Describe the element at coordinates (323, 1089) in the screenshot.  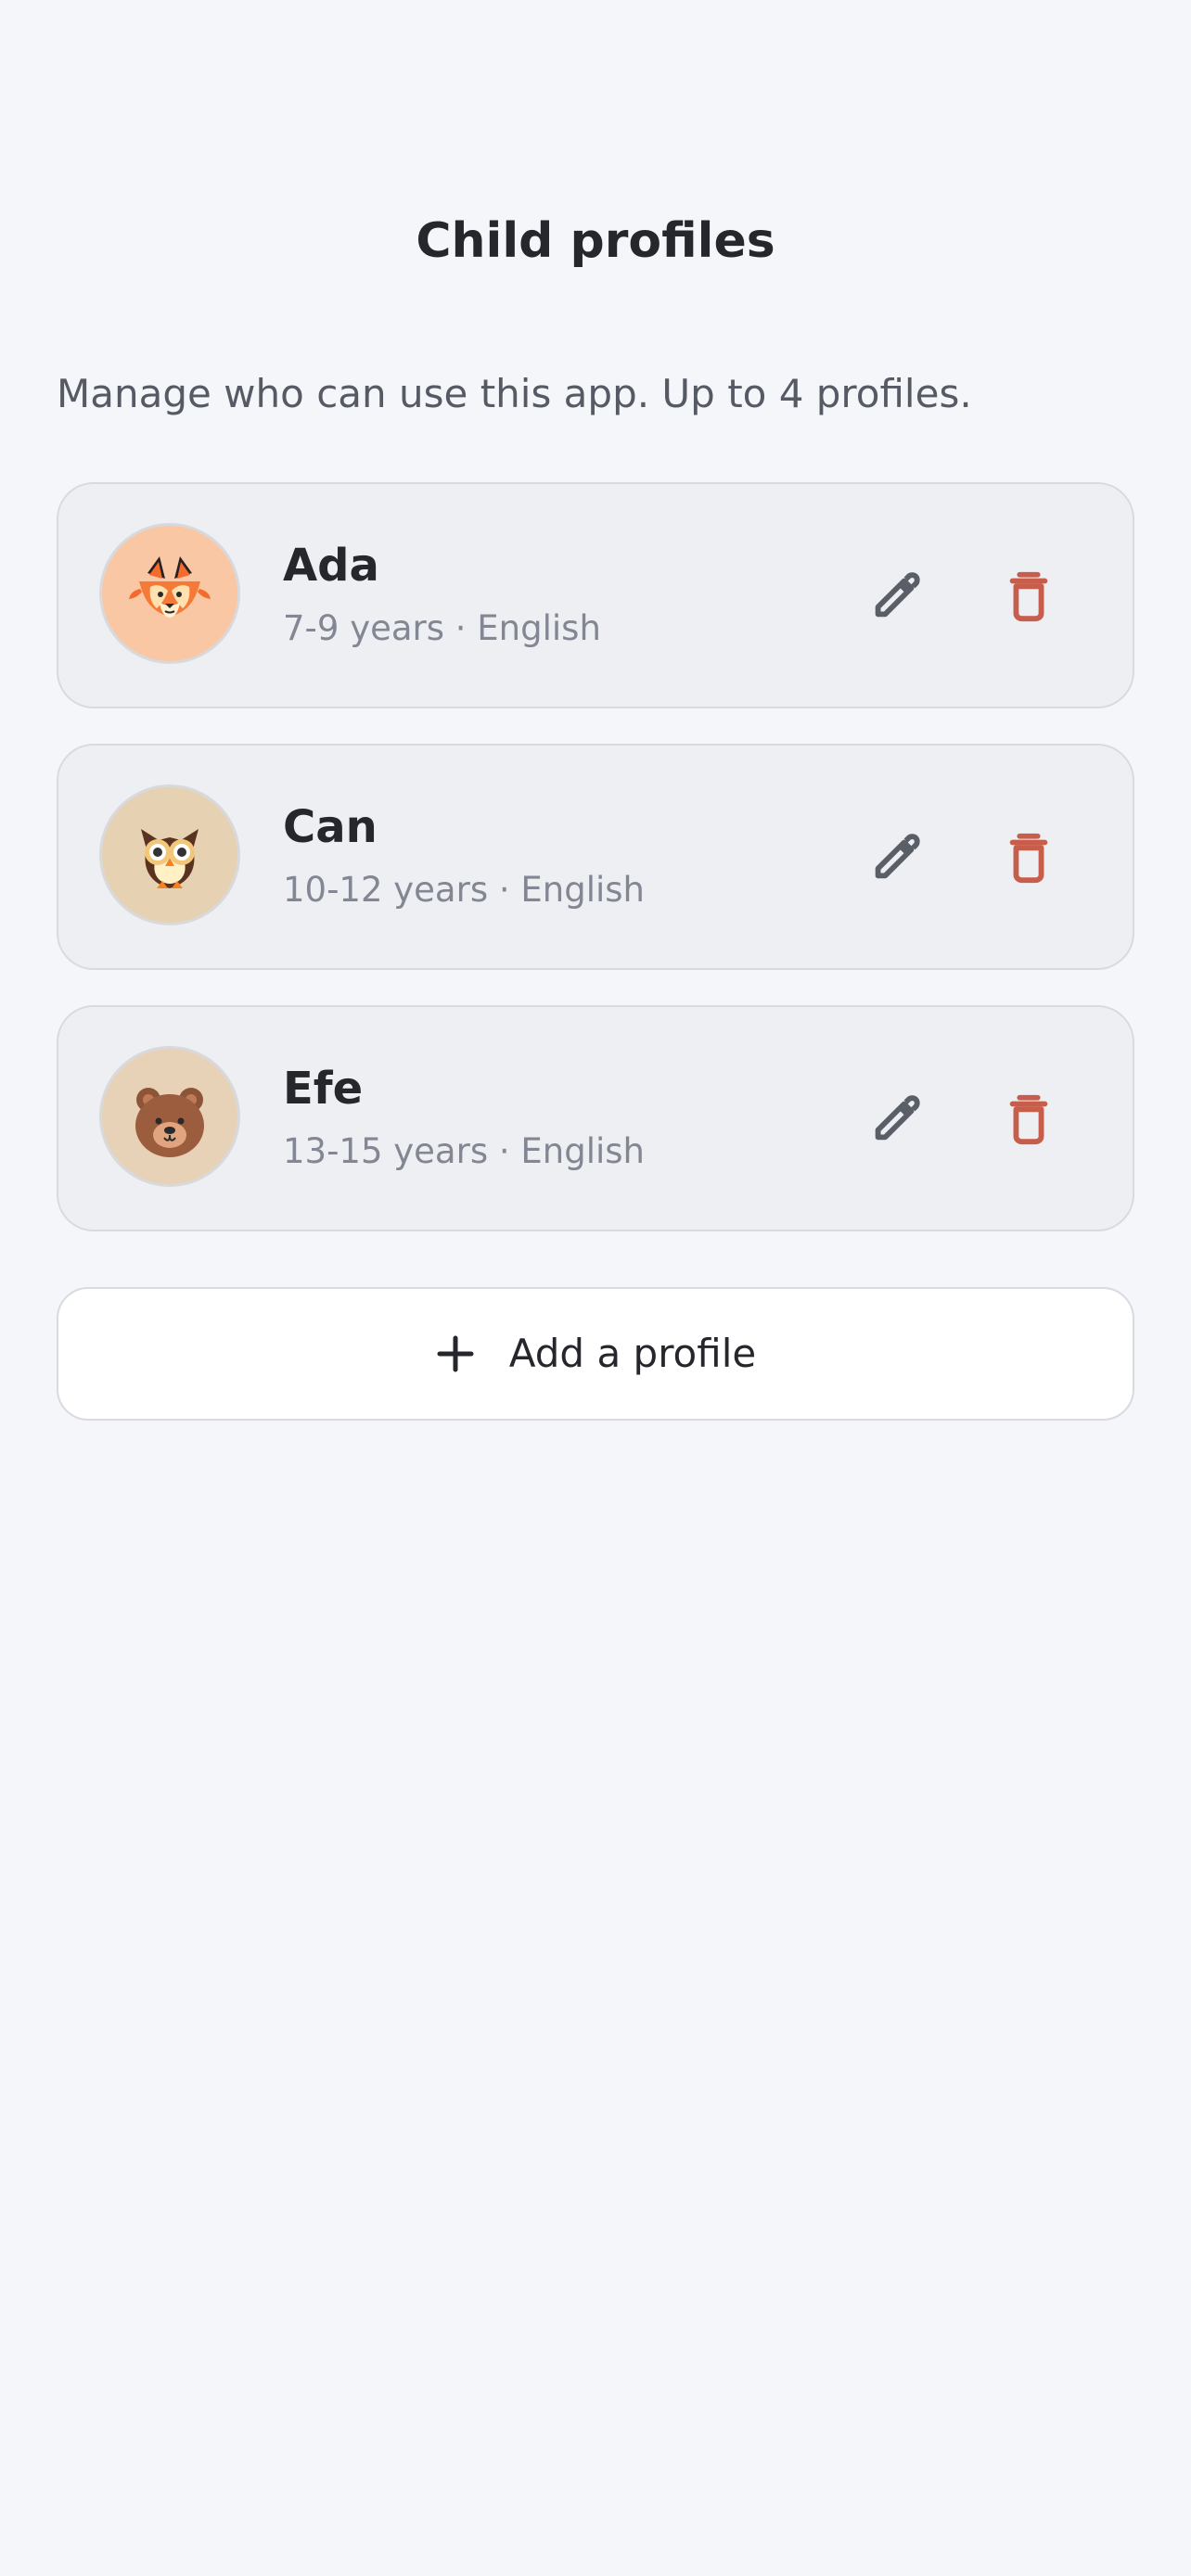
I see `profile-name: Efe` at that location.